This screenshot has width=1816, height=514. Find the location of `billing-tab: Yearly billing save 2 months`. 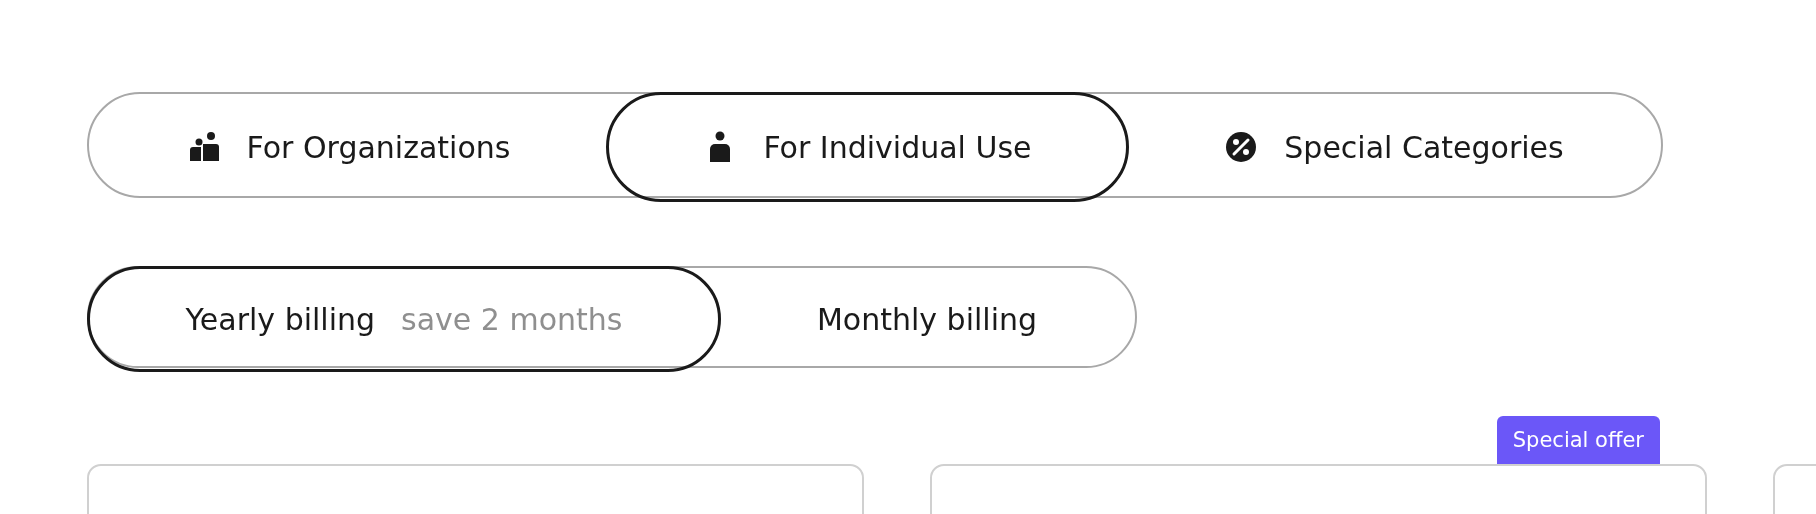

billing-tab: Yearly billing save 2 months is located at coordinates (404, 319).